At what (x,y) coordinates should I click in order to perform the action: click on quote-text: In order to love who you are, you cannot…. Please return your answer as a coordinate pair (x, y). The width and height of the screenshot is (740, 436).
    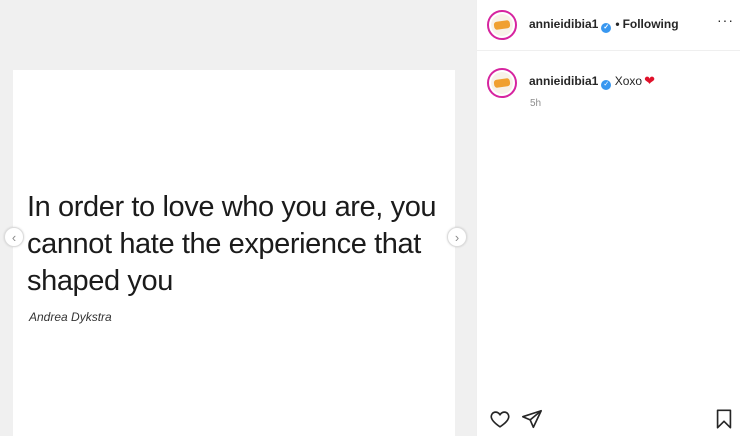
    Looking at the image, I should click on (232, 244).